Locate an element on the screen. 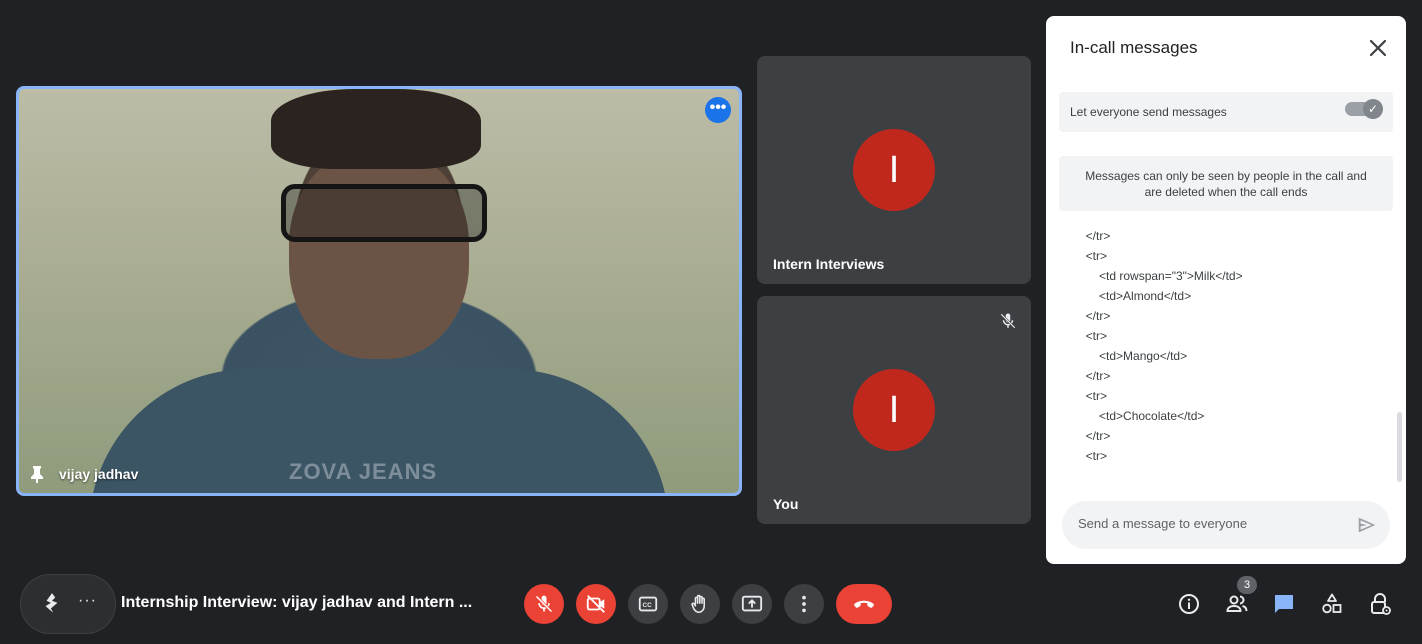  svg-text: CC is located at coordinates (648, 605).